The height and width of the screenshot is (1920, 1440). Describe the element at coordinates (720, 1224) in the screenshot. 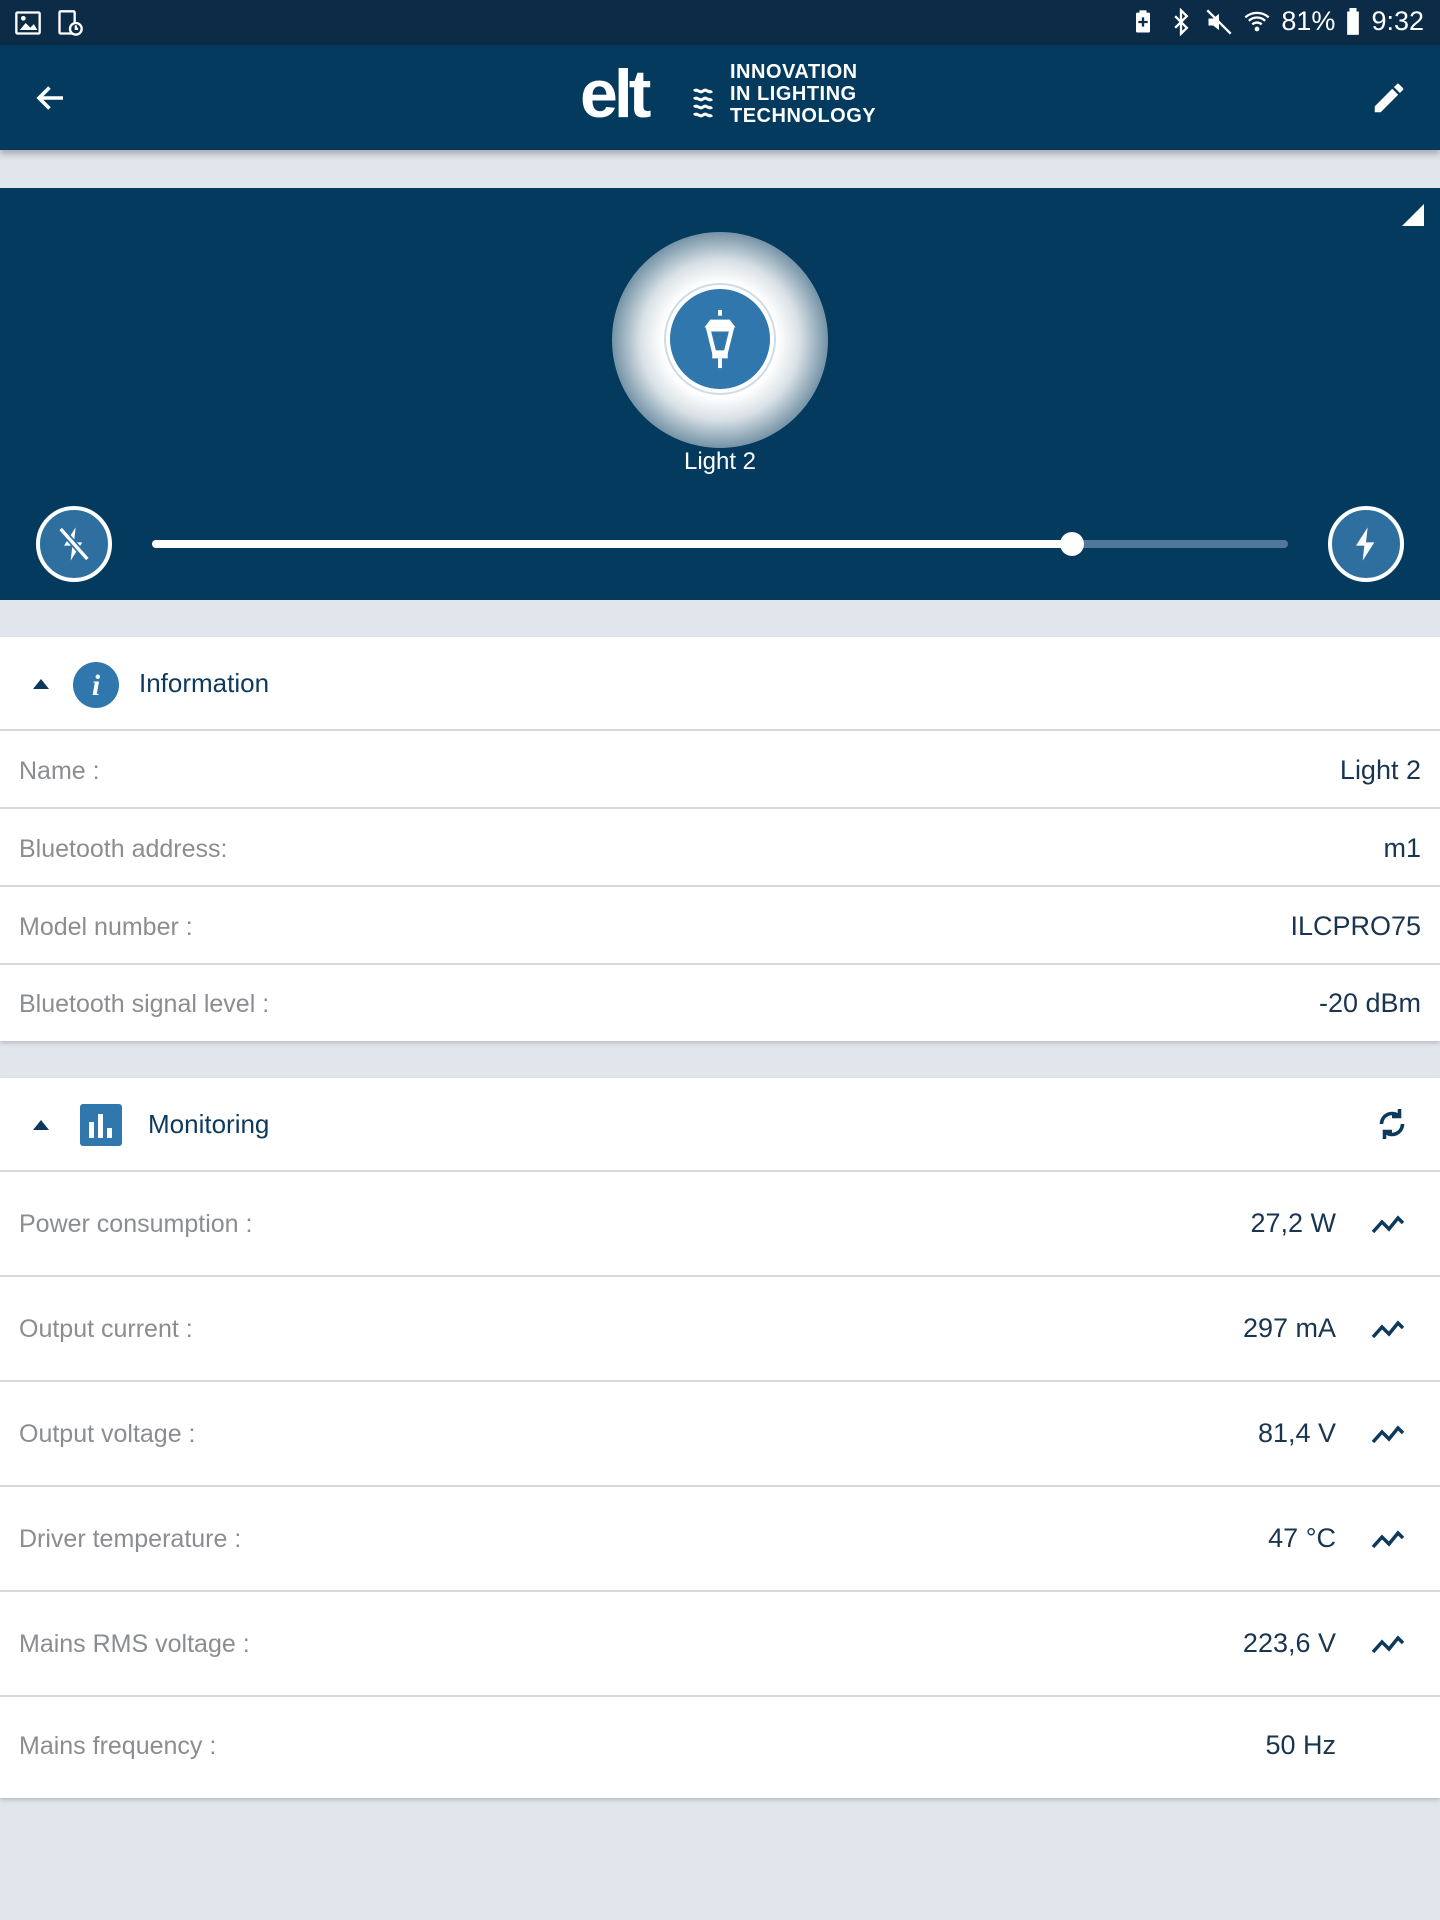

I see `monitor-row-power: Power consumption : 27,2 W` at that location.